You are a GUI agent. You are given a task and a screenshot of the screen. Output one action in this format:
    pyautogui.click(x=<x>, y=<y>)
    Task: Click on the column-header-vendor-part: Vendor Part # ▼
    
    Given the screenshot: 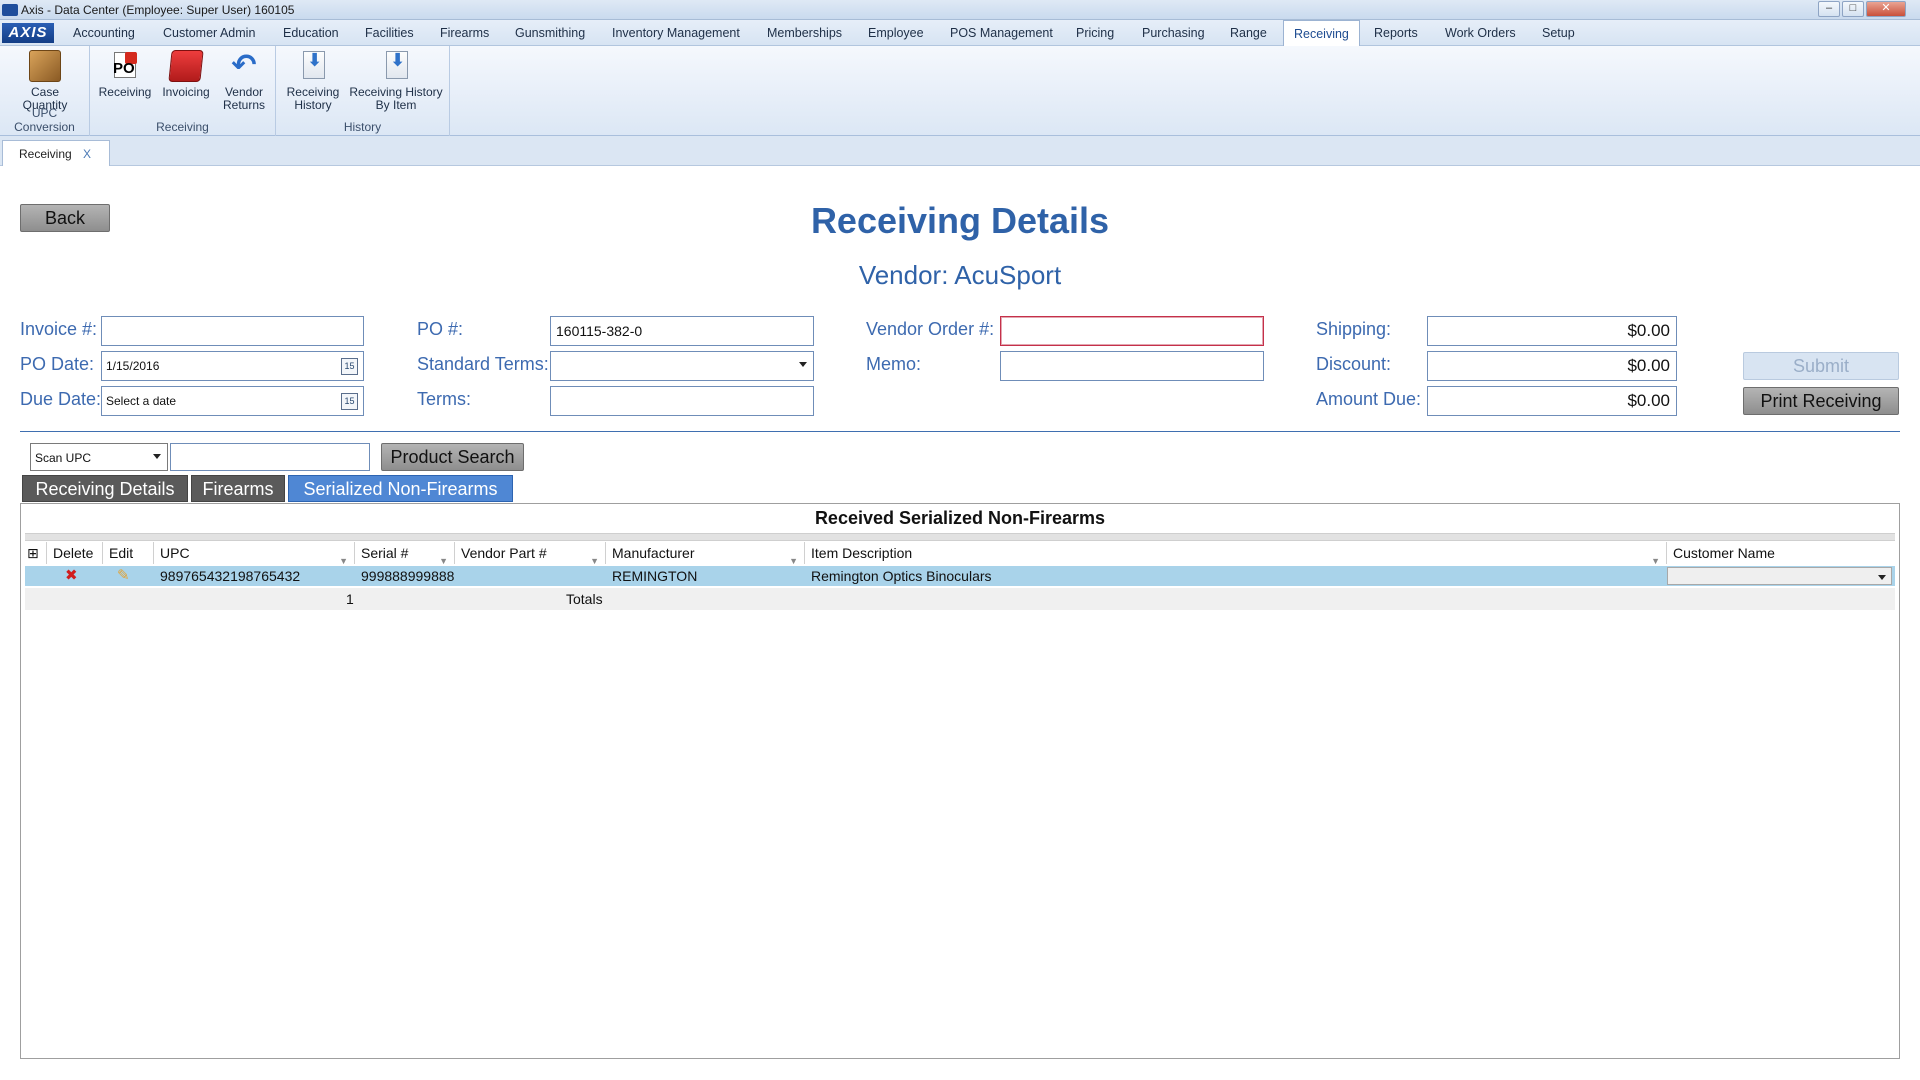 What is the action you would take?
    pyautogui.click(x=530, y=554)
    